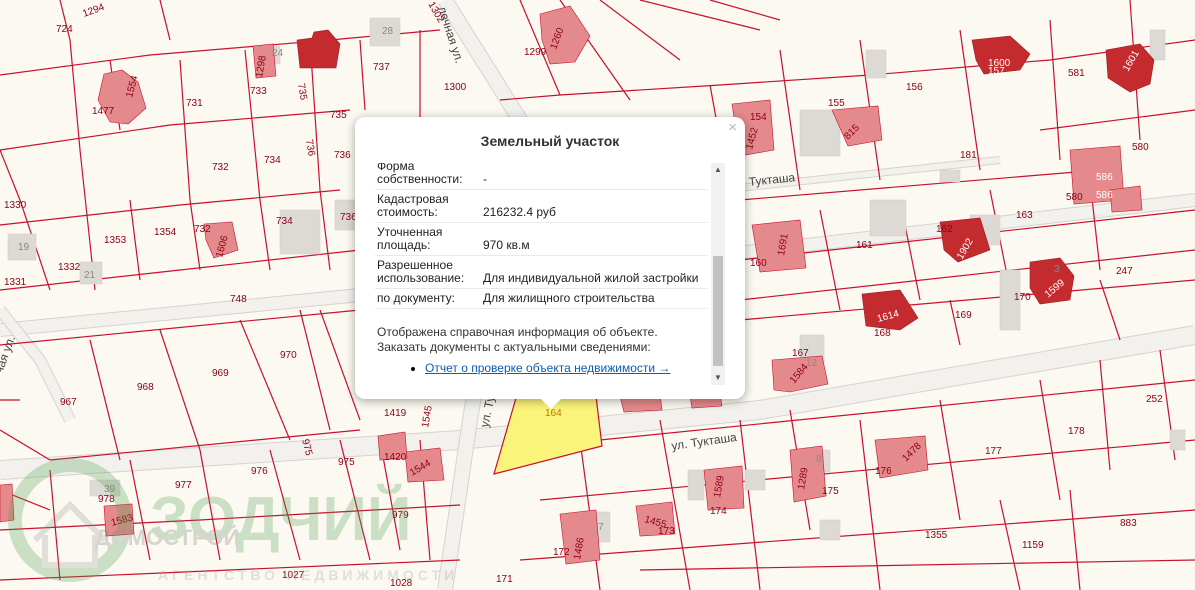  I want to click on parcel-label: 967, so click(68, 402).